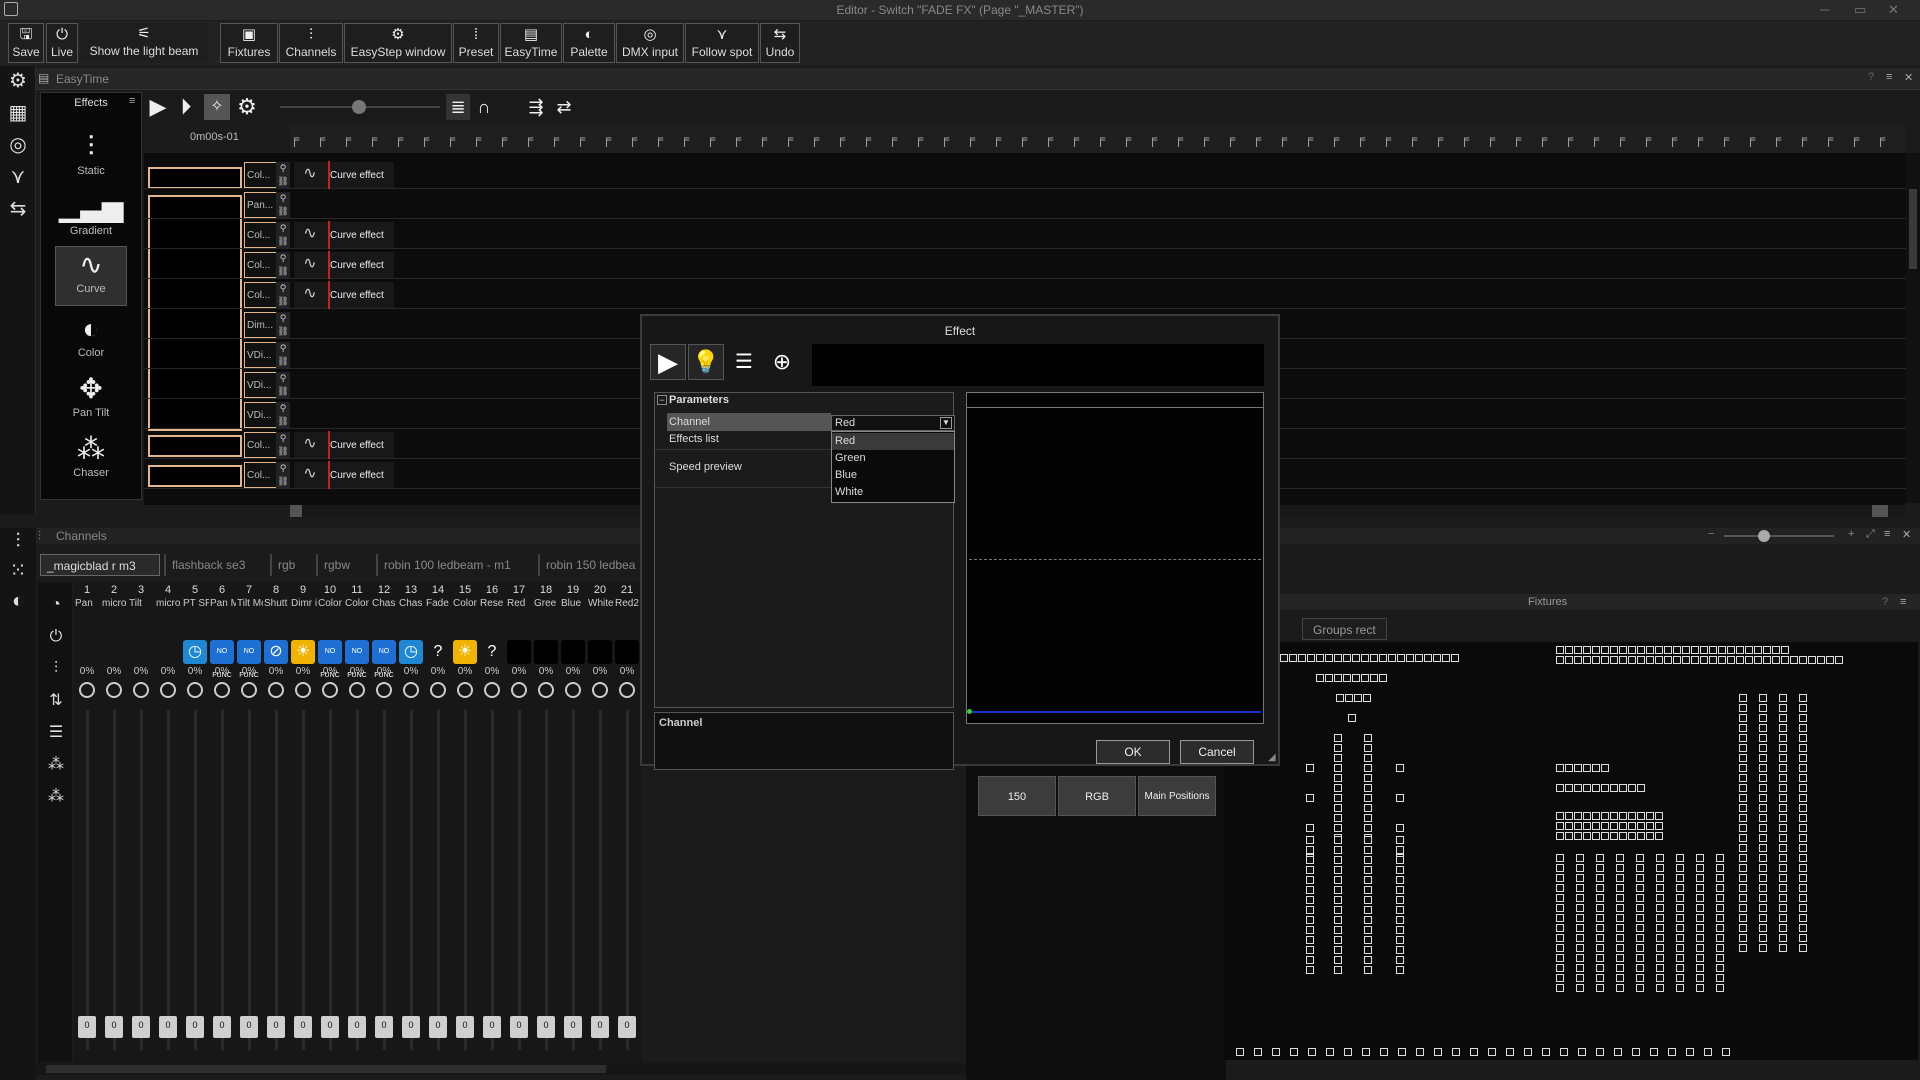 Image resolution: width=1920 pixels, height=1080 pixels. Describe the element at coordinates (744, 362) in the screenshot. I see `numbered-list-icon: ☰` at that location.